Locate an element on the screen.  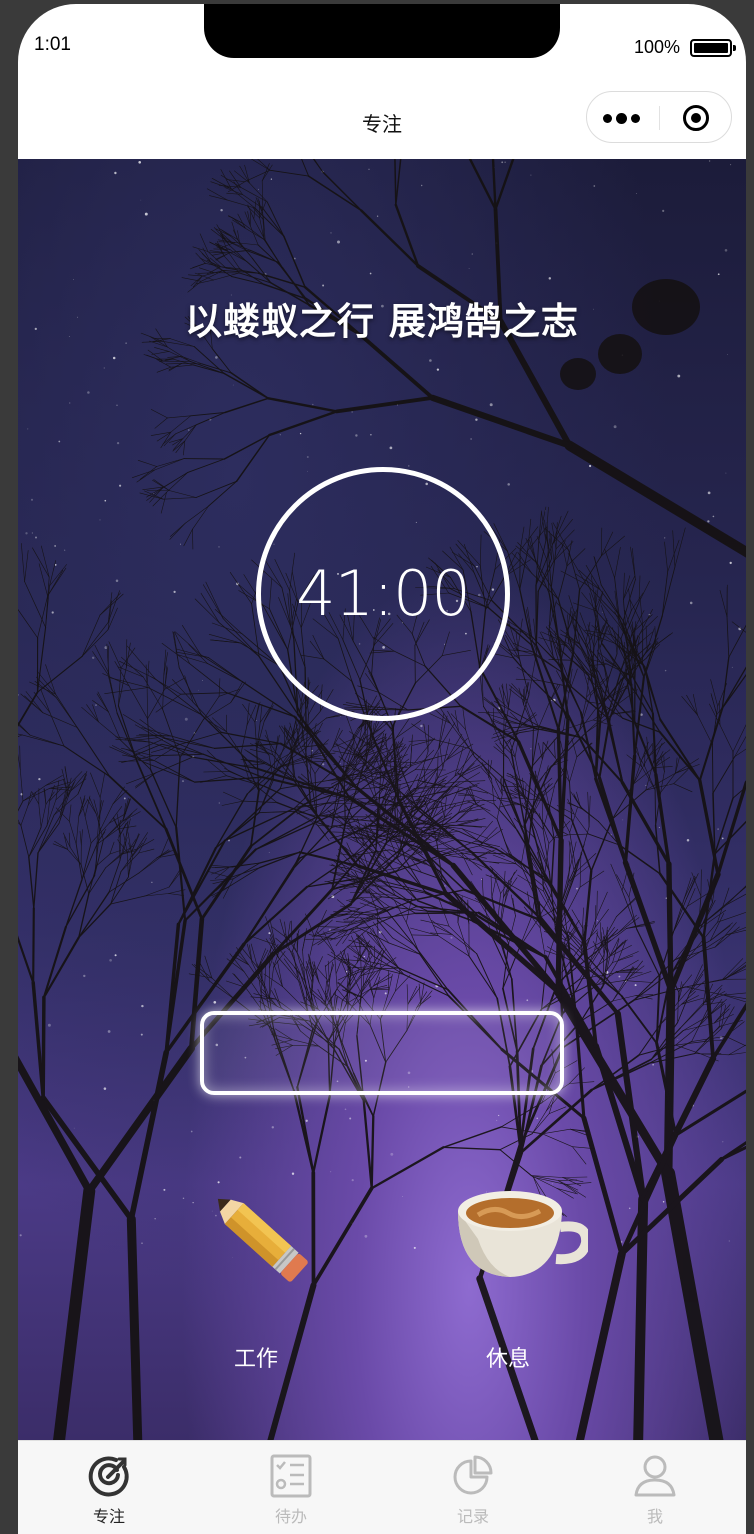
tab-todo: 待办 is located at coordinates (291, 1487).